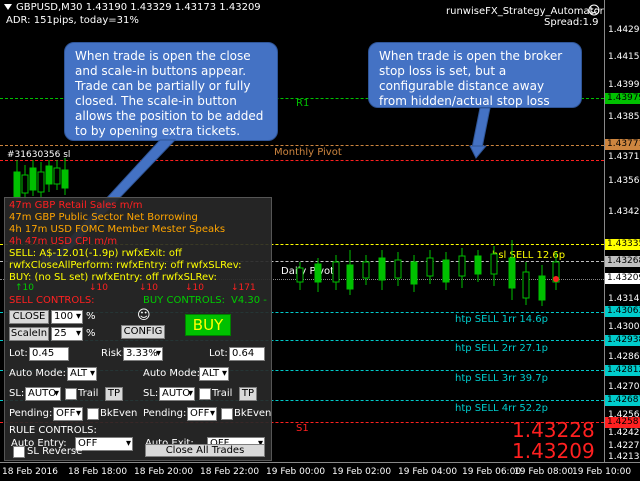 The width and height of the screenshot is (640, 481). What do you see at coordinates (624, 57) in the screenshot?
I see `price-tick: 1.44150` at bounding box center [624, 57].